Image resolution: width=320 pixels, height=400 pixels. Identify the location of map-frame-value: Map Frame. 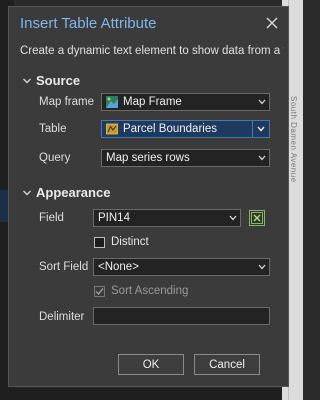
(152, 102).